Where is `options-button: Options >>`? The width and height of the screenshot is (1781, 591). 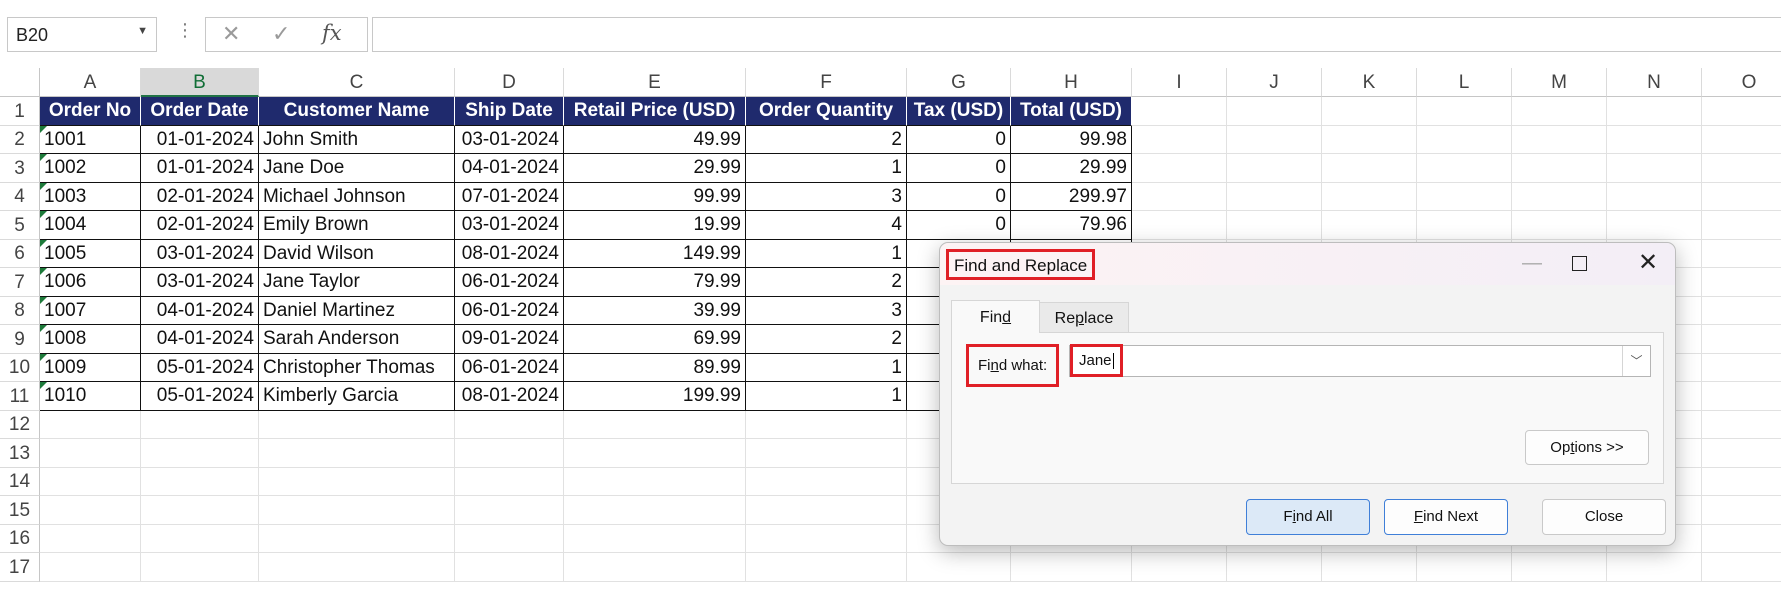
options-button: Options >> is located at coordinates (1587, 447).